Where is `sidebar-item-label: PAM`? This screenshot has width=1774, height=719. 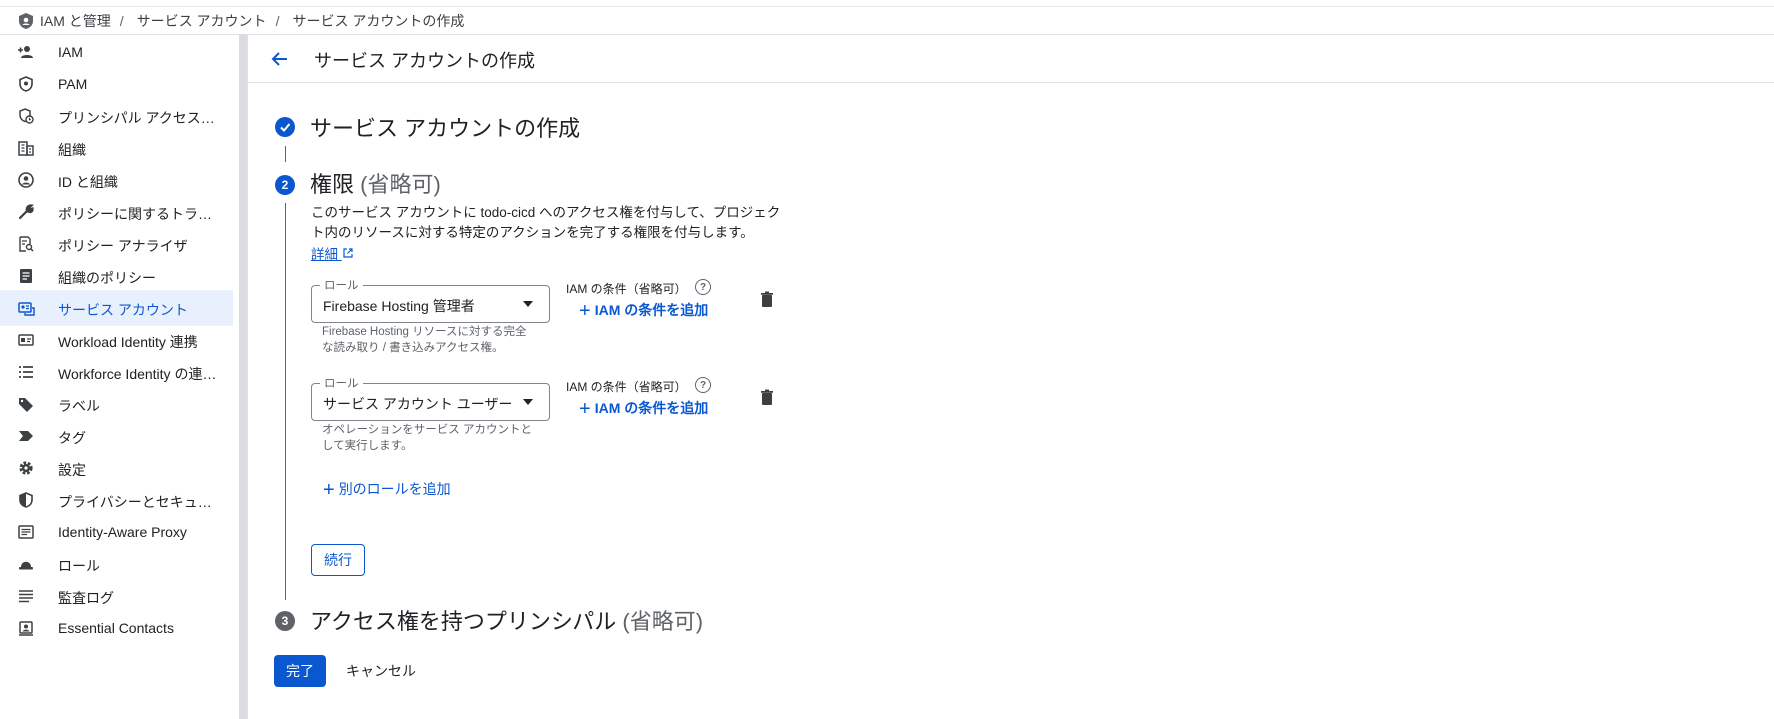
sidebar-item-label: PAM is located at coordinates (73, 84).